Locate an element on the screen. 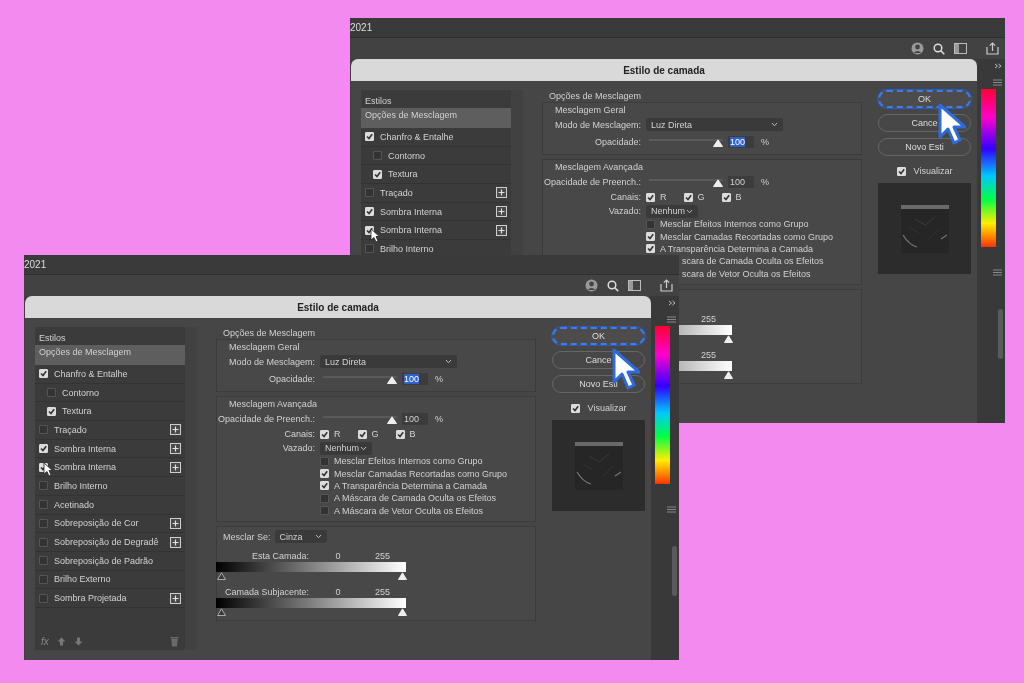 The width and height of the screenshot is (1024, 683). caret-icon is located at coordinates (448, 361).